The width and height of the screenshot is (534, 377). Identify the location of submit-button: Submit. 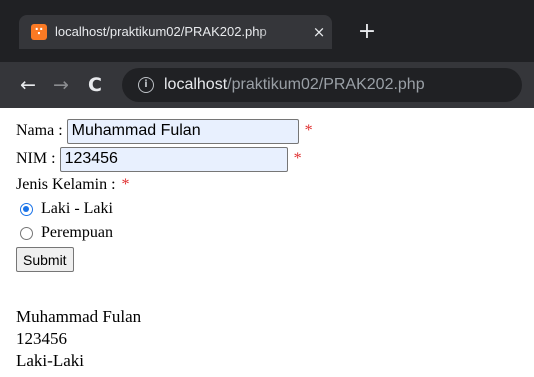
(45, 259).